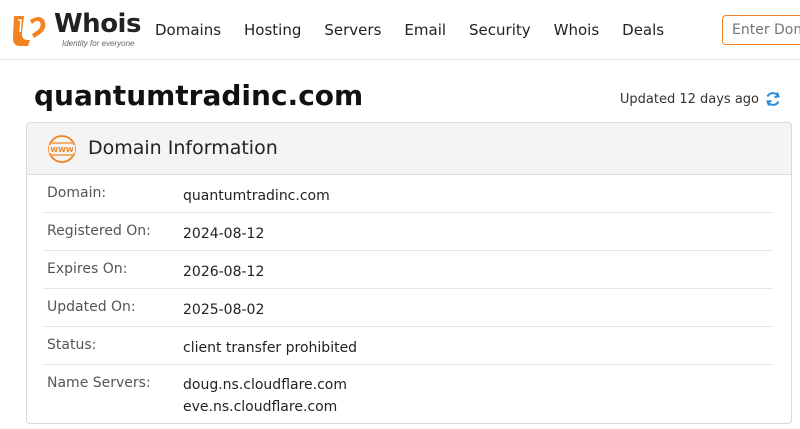 The width and height of the screenshot is (800, 429). Describe the element at coordinates (97, 24) in the screenshot. I see `logo-wordmark: Whois` at that location.